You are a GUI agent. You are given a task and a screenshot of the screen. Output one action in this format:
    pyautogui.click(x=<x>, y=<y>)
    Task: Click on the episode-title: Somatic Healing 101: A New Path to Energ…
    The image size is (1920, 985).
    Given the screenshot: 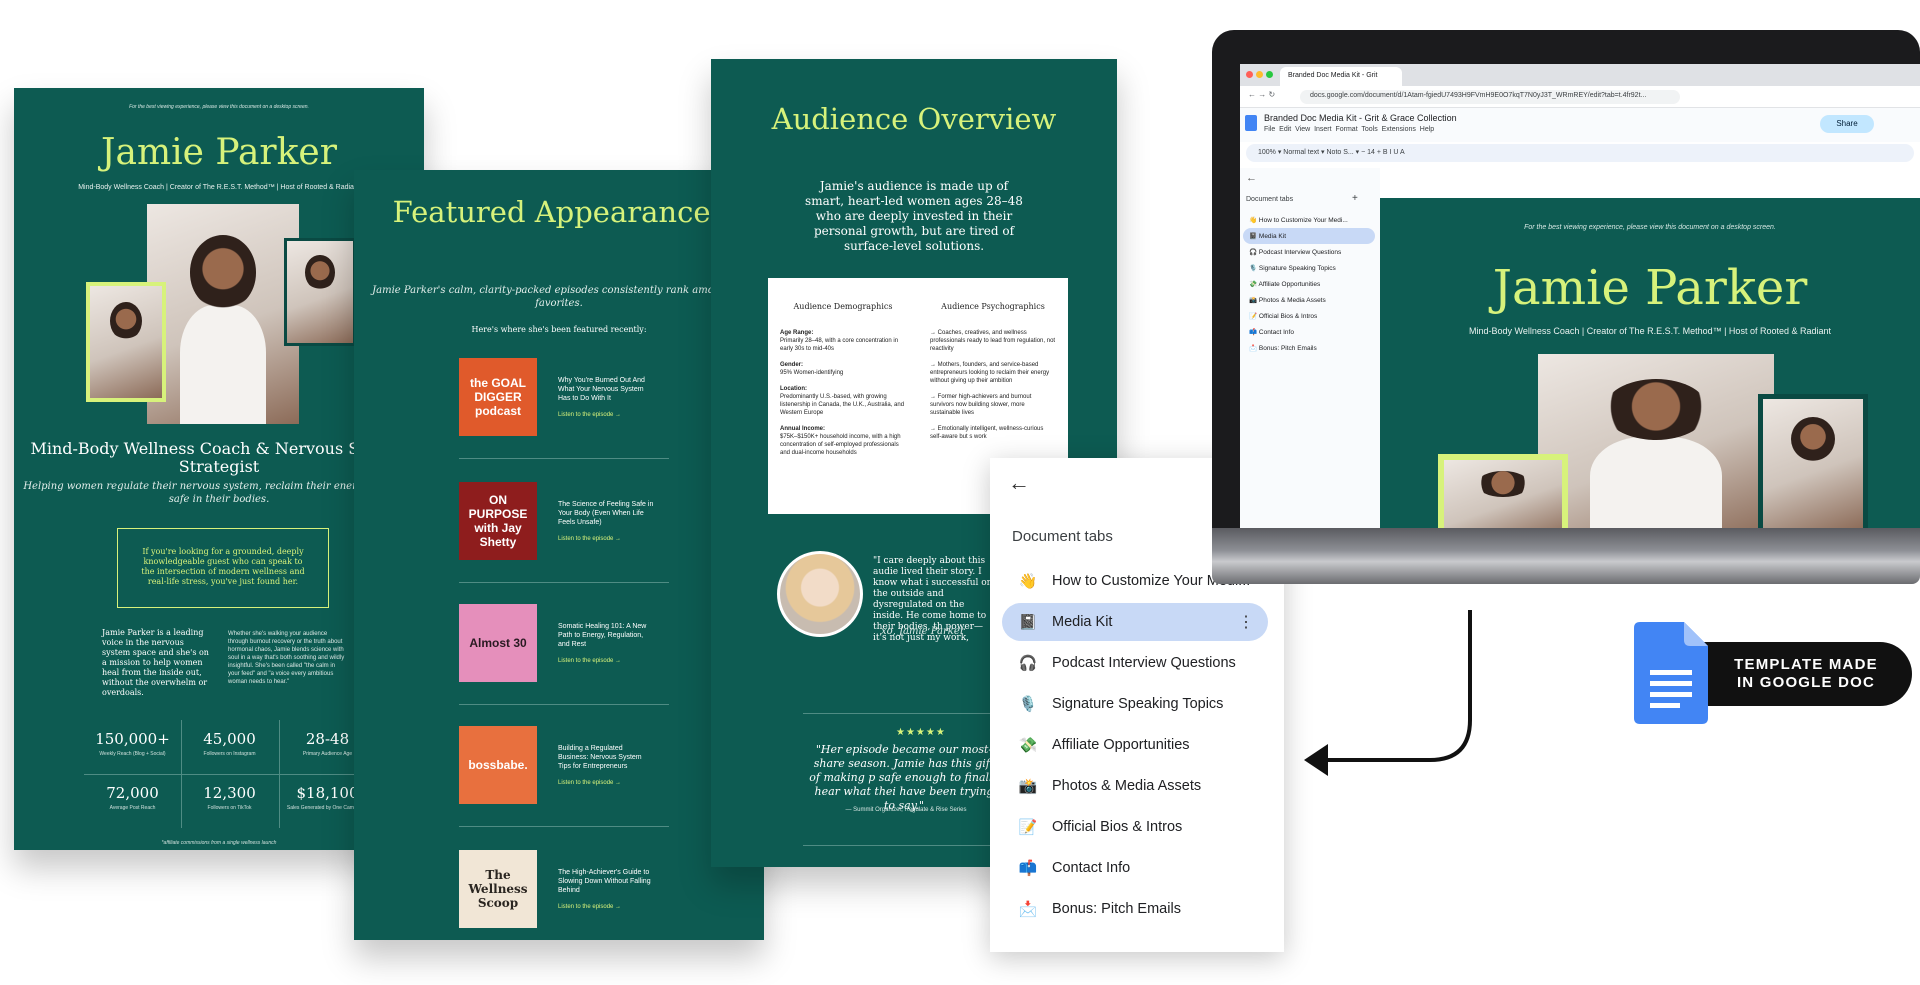 What is the action you would take?
    pyautogui.click(x=602, y=635)
    